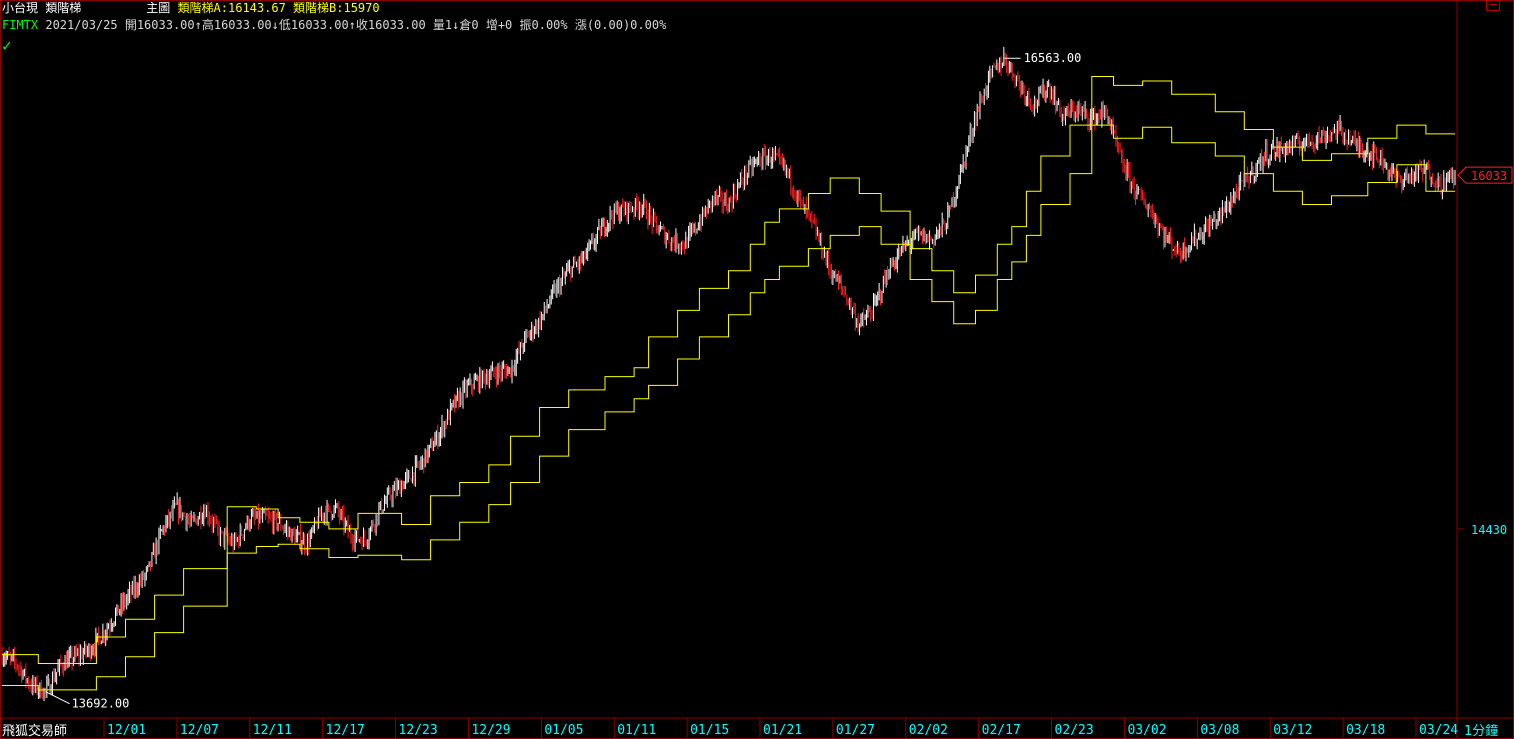 The height and width of the screenshot is (739, 1514). Describe the element at coordinates (782, 730) in the screenshot. I see `x-tick-label: 01/21` at that location.